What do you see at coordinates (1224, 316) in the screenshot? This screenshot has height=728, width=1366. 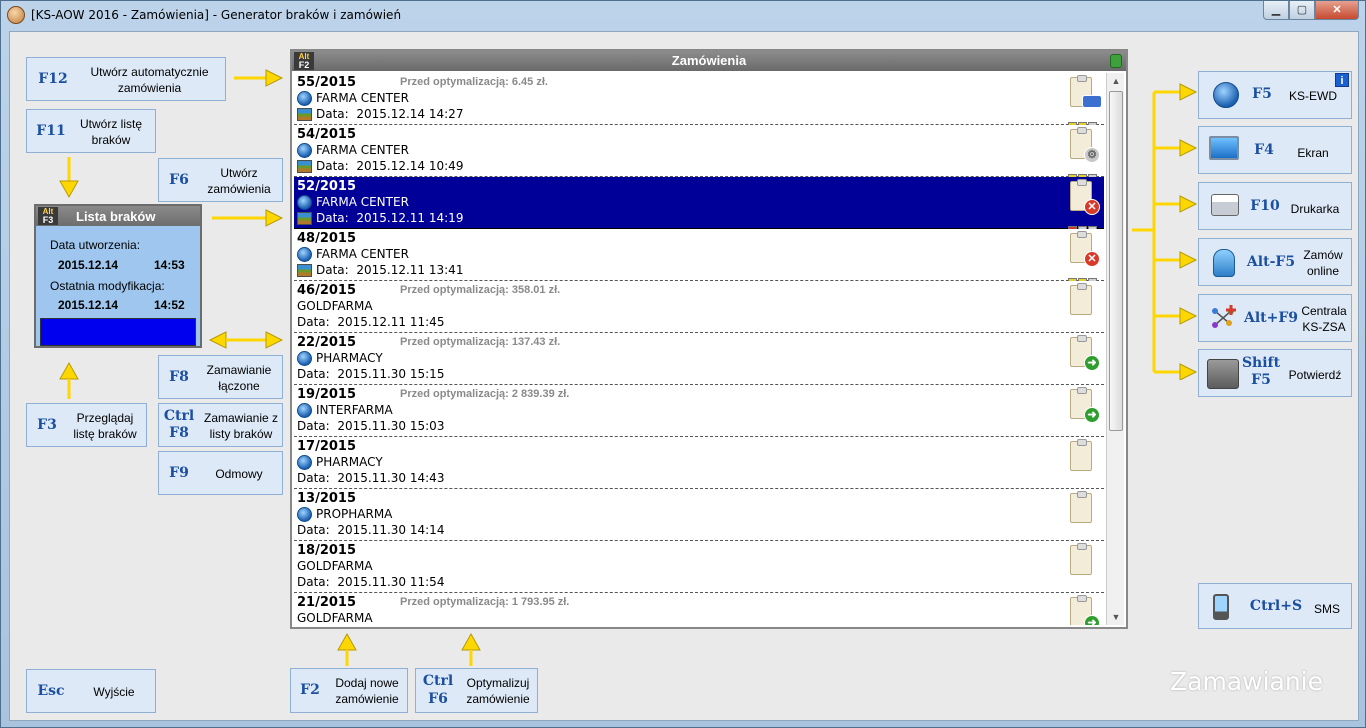 I see `network-icon` at bounding box center [1224, 316].